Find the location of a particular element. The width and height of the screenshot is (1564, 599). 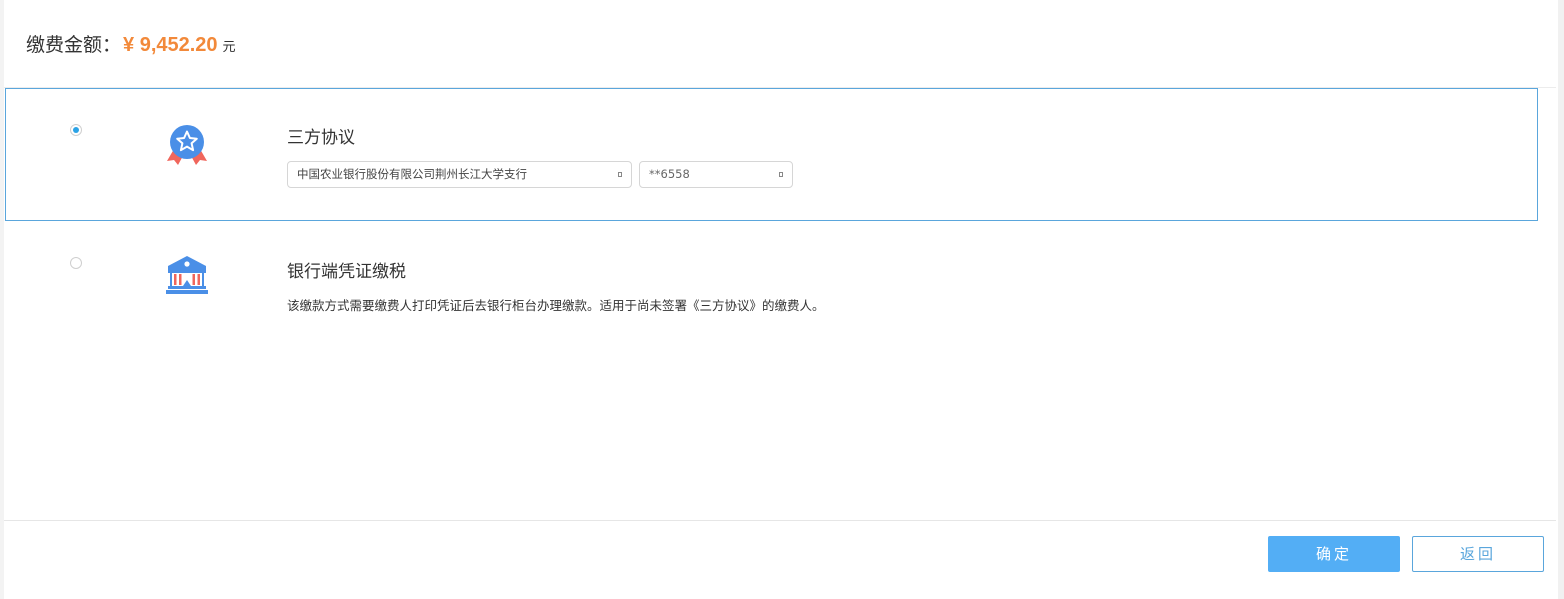

back-button: 返回 is located at coordinates (1478, 554).